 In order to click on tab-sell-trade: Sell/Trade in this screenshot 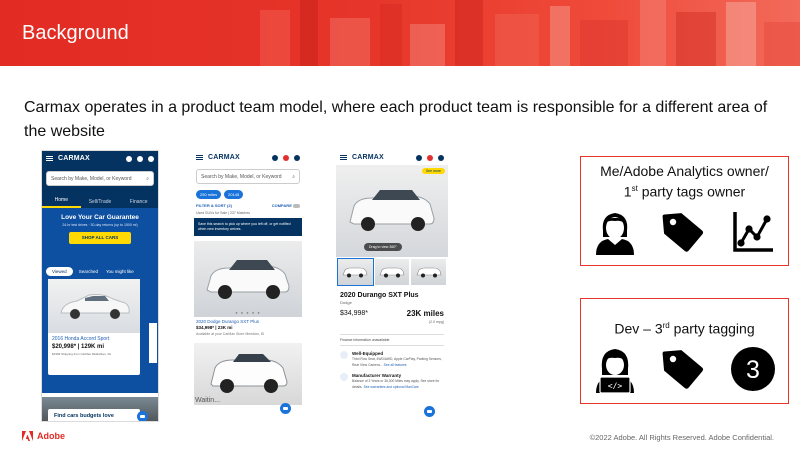, I will do `click(100, 201)`.